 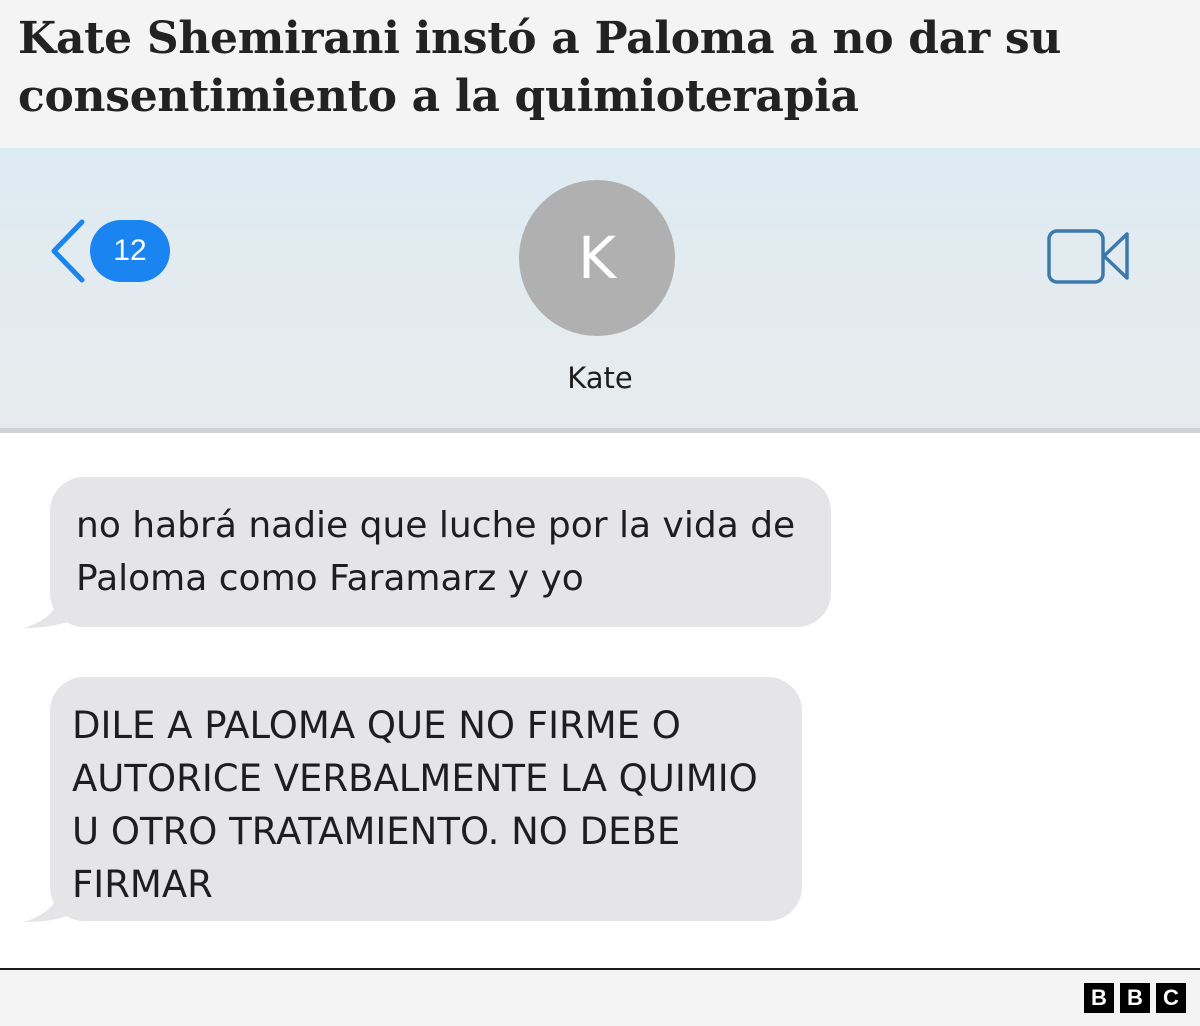 What do you see at coordinates (1171, 998) in the screenshot?
I see `bbc-logo-letter: C` at bounding box center [1171, 998].